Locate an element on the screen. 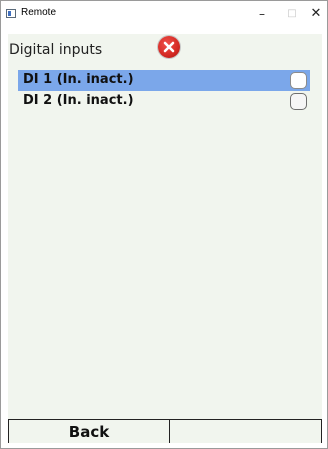  screen-header: Digital inputs is located at coordinates (165, 49).